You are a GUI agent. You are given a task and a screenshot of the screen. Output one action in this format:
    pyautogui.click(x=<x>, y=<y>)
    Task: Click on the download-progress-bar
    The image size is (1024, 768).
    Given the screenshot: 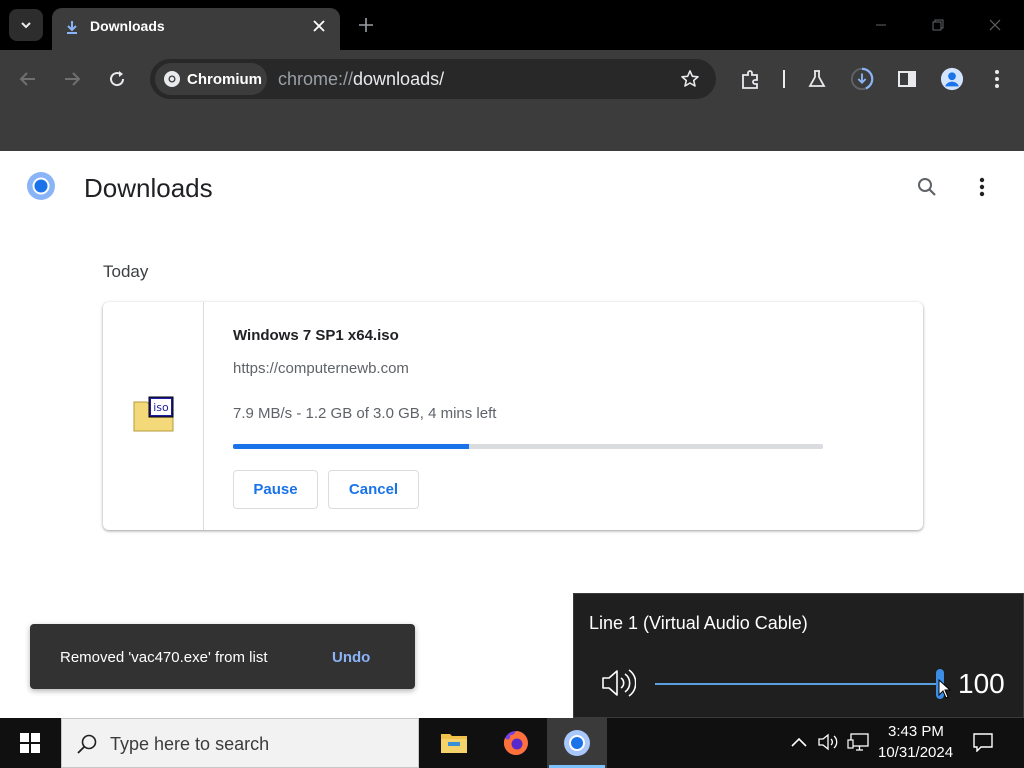 What is the action you would take?
    pyautogui.click(x=528, y=446)
    